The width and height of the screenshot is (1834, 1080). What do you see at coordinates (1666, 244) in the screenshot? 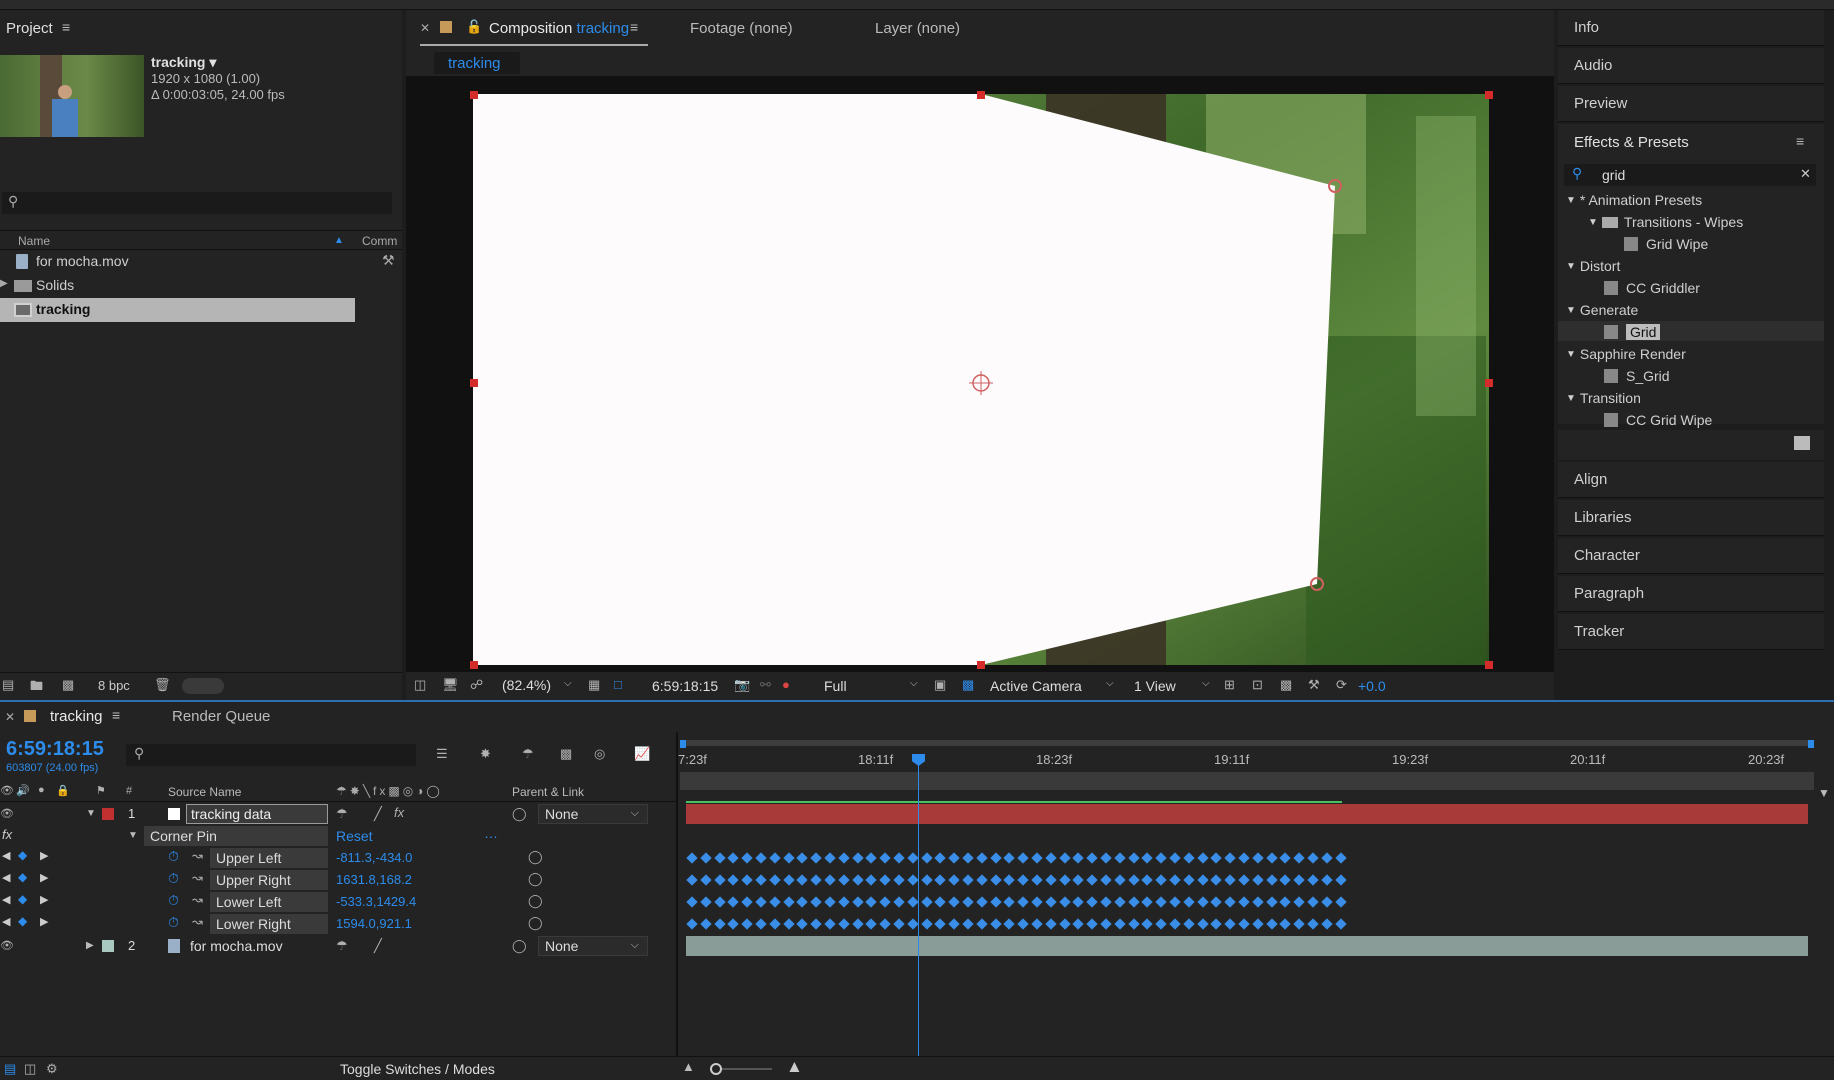
I see `tree-preset: Grid Wipe` at bounding box center [1666, 244].